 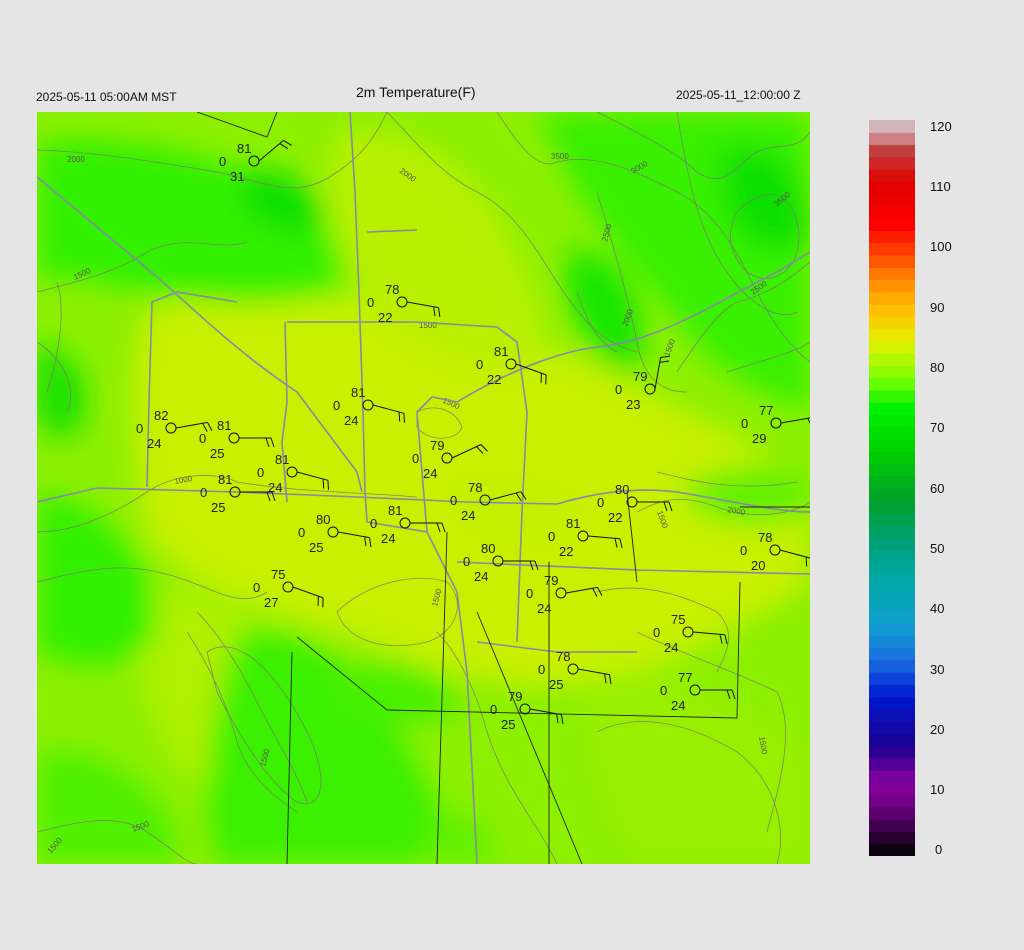 I want to click on colorbar-label: 10, so click(x=937, y=789).